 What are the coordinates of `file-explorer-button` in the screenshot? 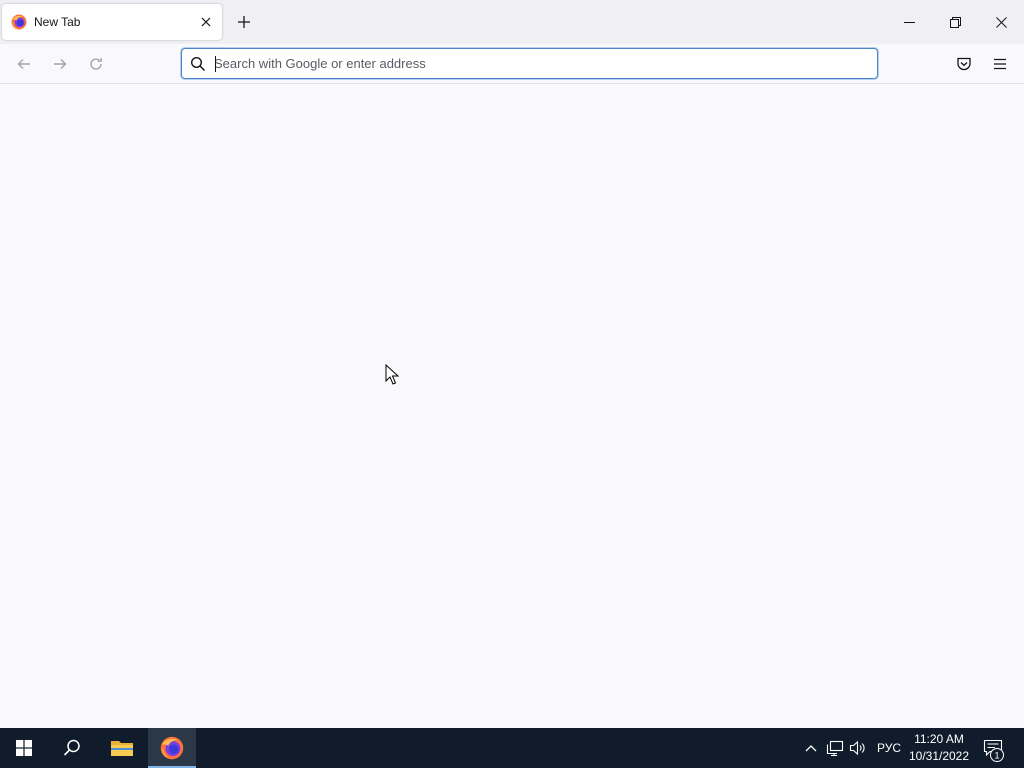 It's located at (122, 748).